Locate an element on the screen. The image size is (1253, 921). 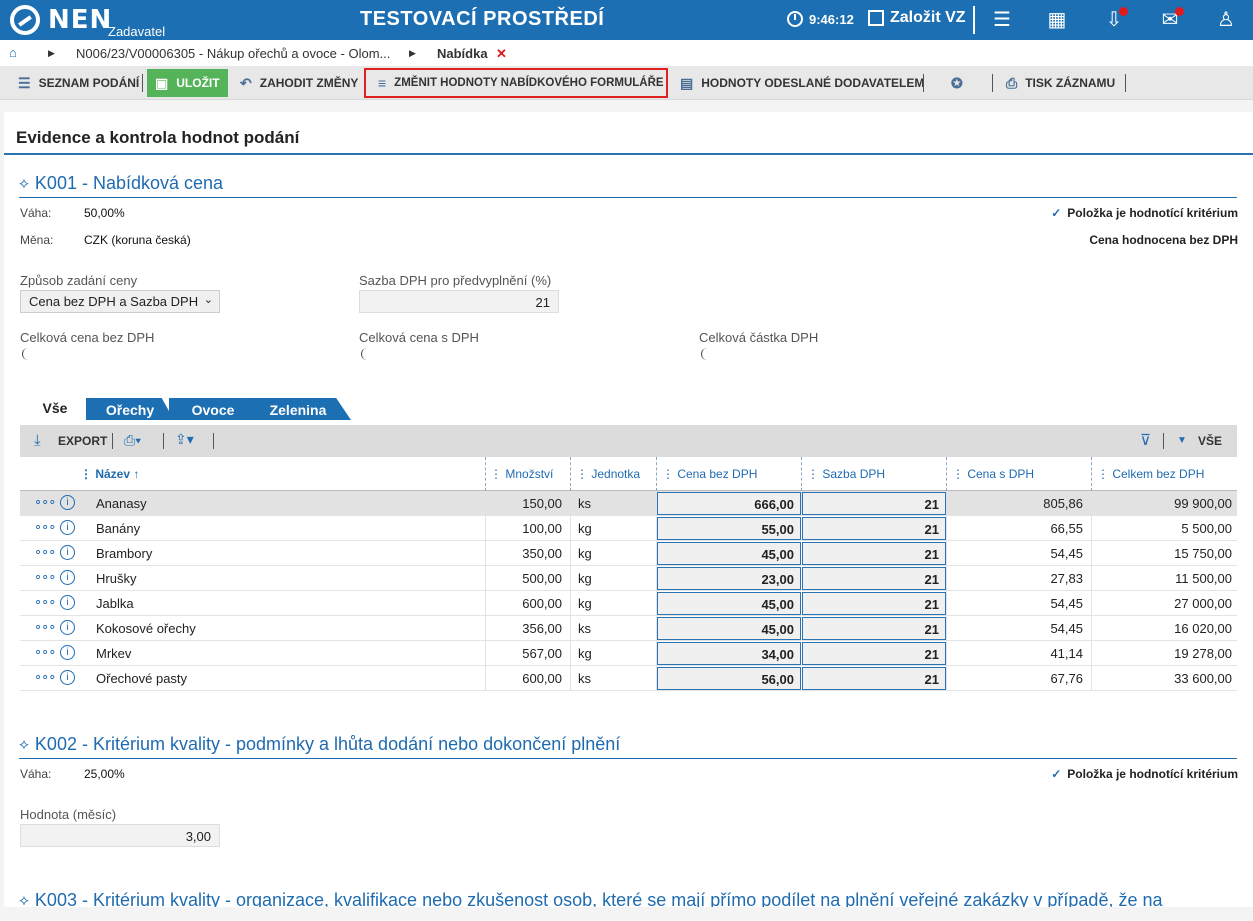
cell-unit: kg is located at coordinates (585, 653).